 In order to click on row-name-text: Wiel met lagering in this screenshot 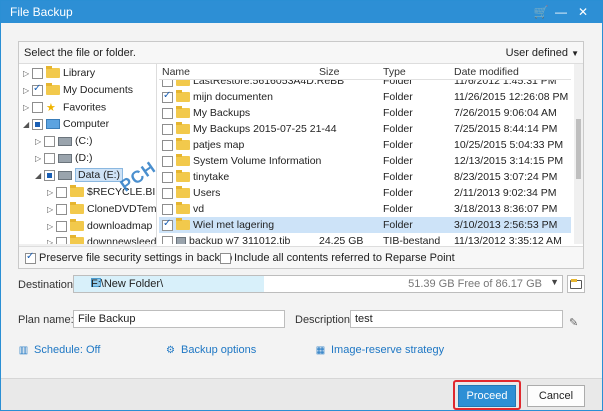, I will do `click(234, 225)`.